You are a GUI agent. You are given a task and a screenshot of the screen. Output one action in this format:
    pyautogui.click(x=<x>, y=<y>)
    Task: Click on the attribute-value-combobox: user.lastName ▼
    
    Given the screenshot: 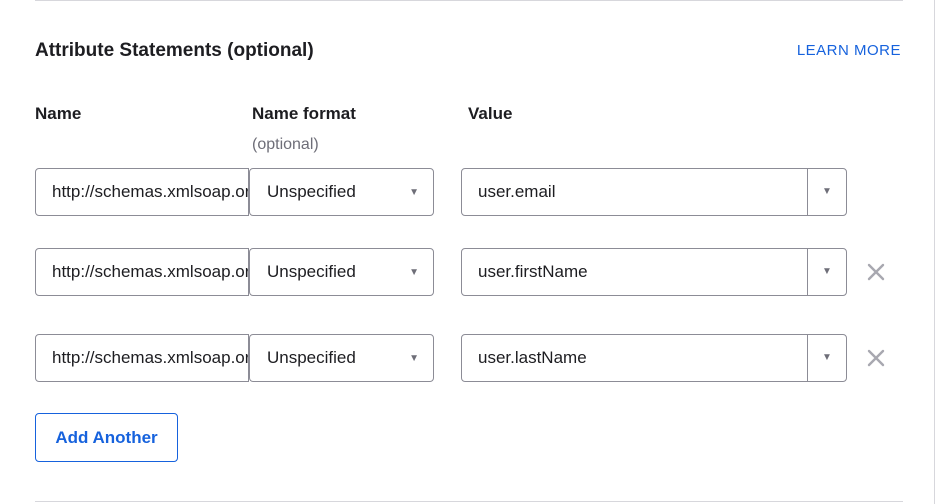 What is the action you would take?
    pyautogui.click(x=654, y=358)
    